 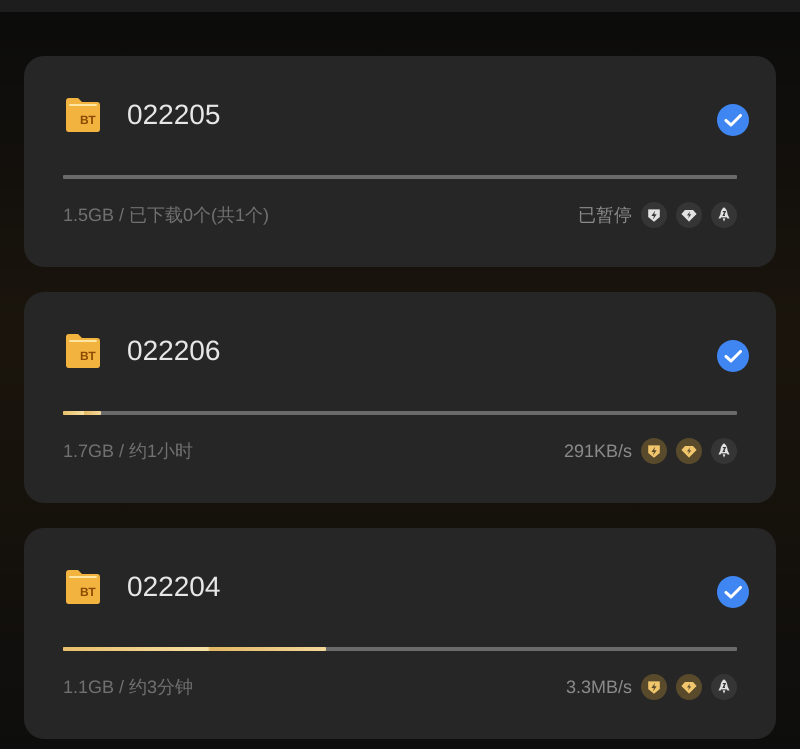 I want to click on task-info: 1.5GB / 已下载0个(共1个), so click(x=166, y=215).